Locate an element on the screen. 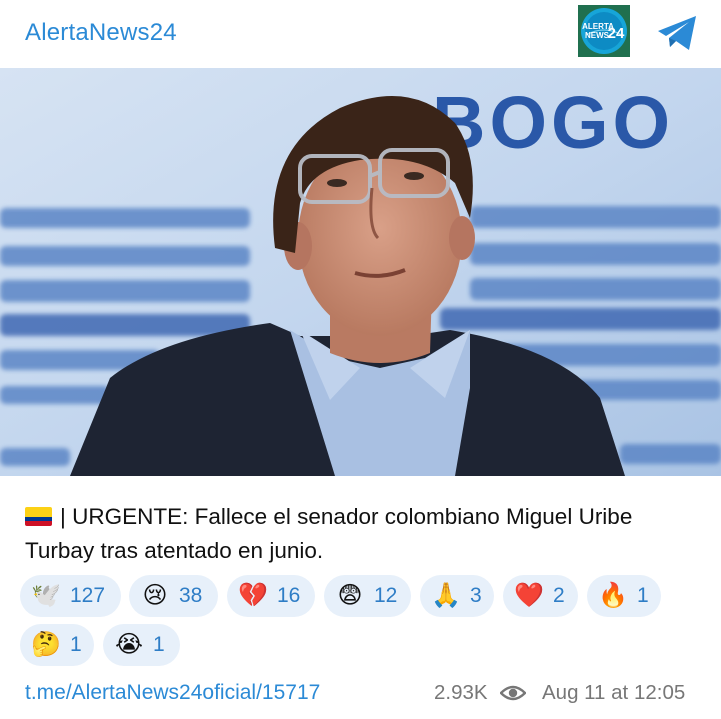  reaction-fire: 🔥 1 is located at coordinates (624, 596).